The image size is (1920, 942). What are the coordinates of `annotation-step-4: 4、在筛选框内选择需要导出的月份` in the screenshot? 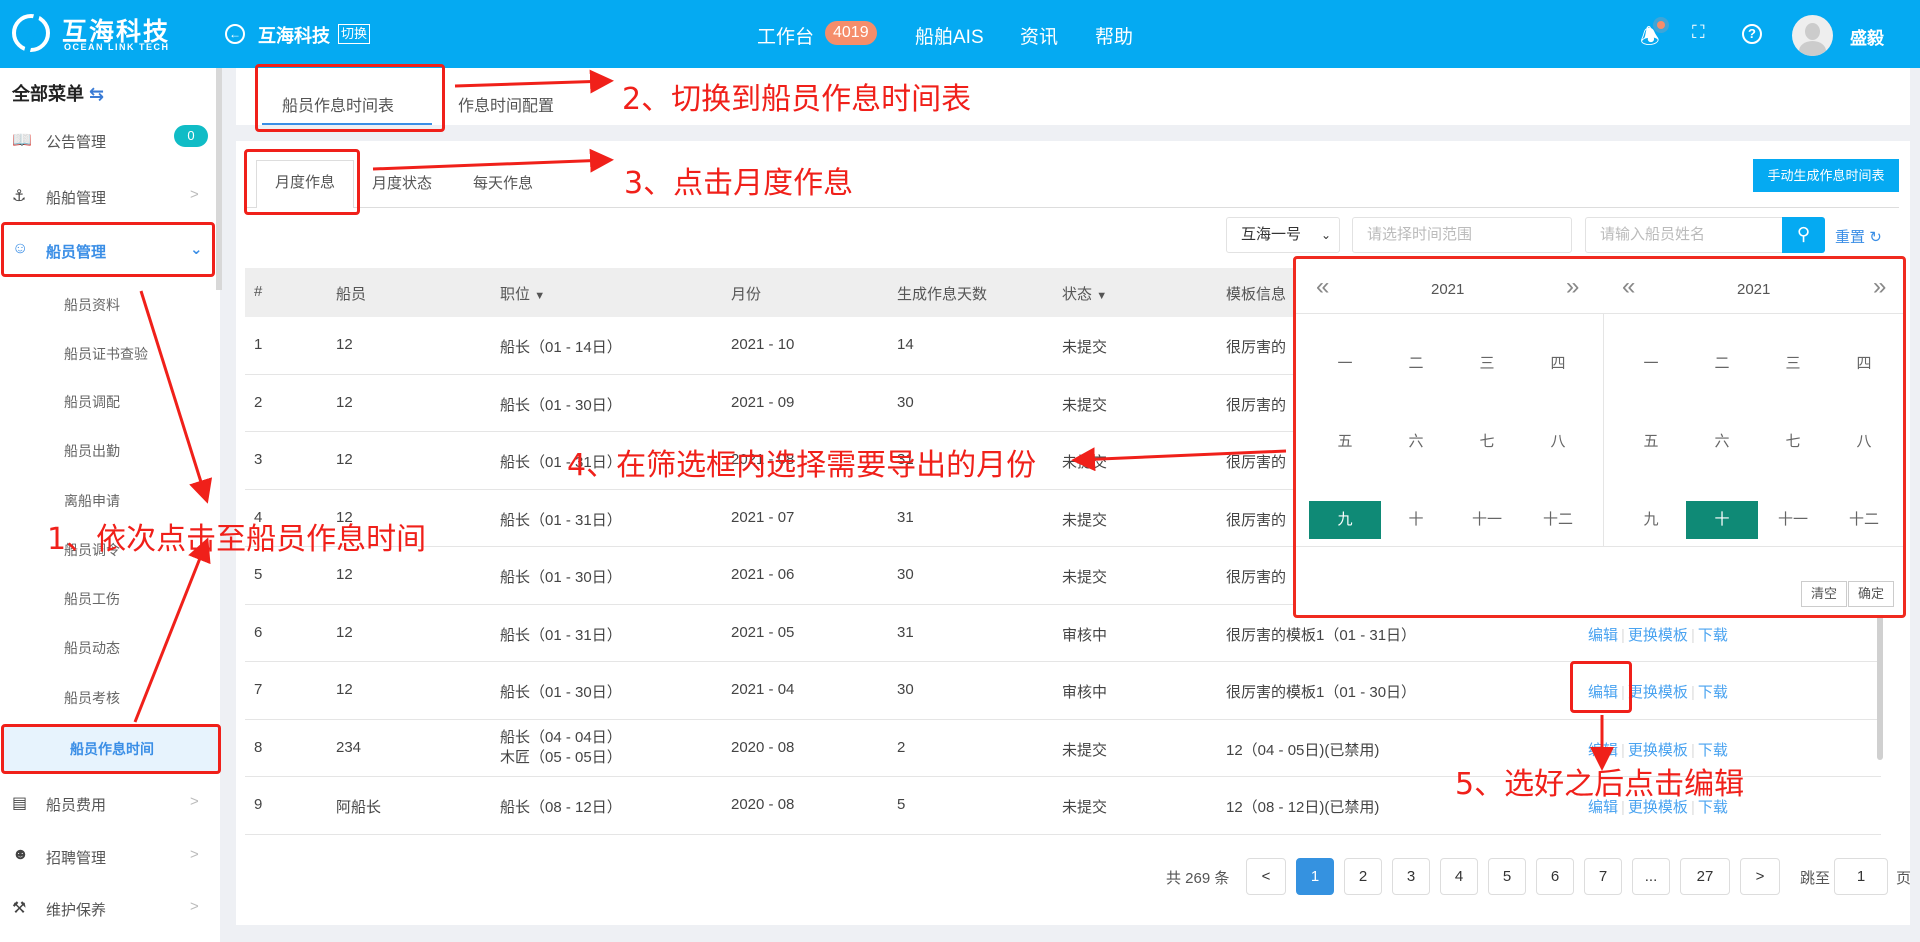 It's located at (802, 465).